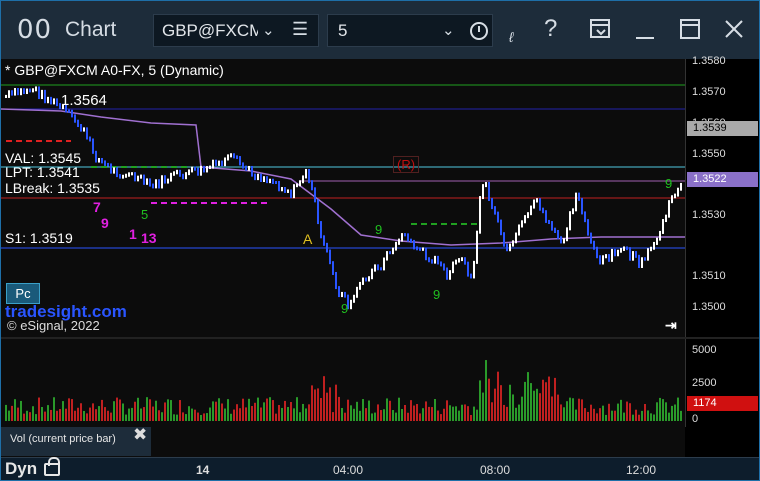 Image resolution: width=760 pixels, height=481 pixels. Describe the element at coordinates (210, 31) in the screenshot. I see `symbol-text: GBP@FXCM` at that location.